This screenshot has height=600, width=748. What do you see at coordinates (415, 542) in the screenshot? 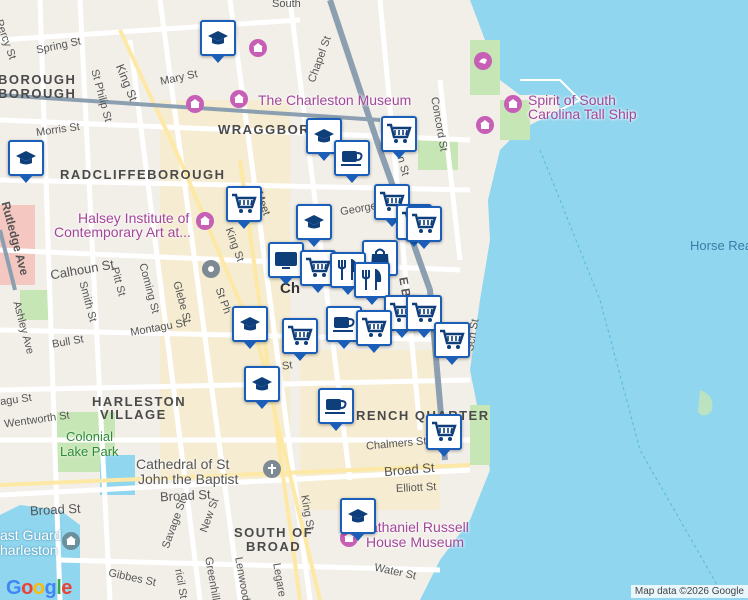
I see `poi-label-nathaniel2: House Museum` at bounding box center [415, 542].